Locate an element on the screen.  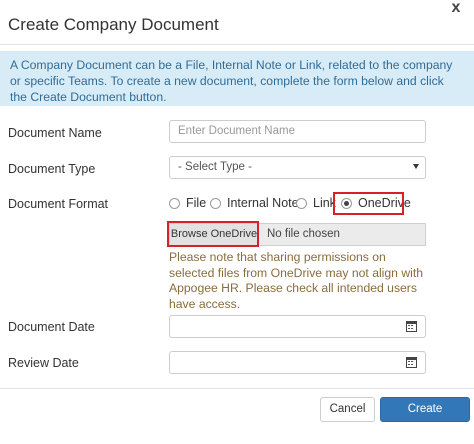
document-date-input is located at coordinates (297, 326).